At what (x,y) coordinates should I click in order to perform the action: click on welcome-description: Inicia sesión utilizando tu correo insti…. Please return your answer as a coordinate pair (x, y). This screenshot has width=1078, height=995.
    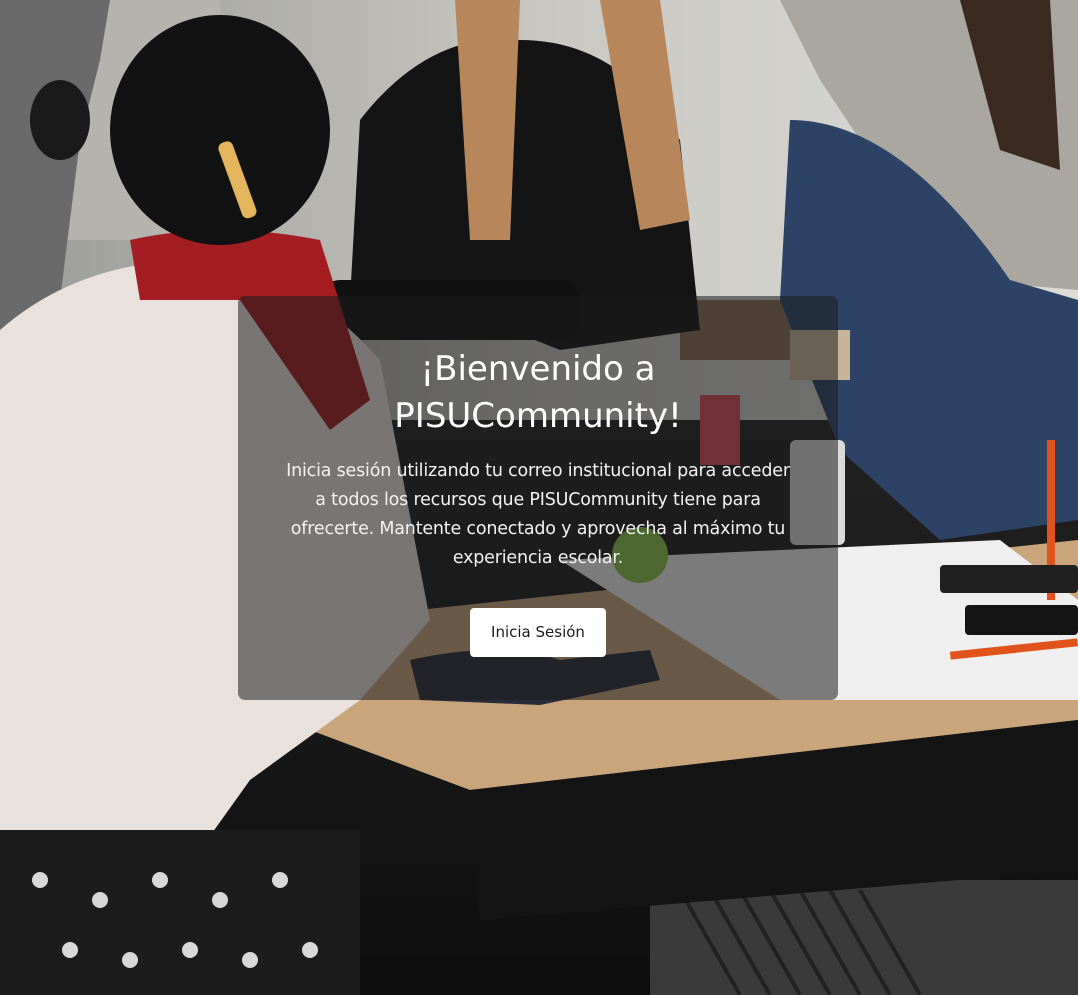
    Looking at the image, I should click on (538, 514).